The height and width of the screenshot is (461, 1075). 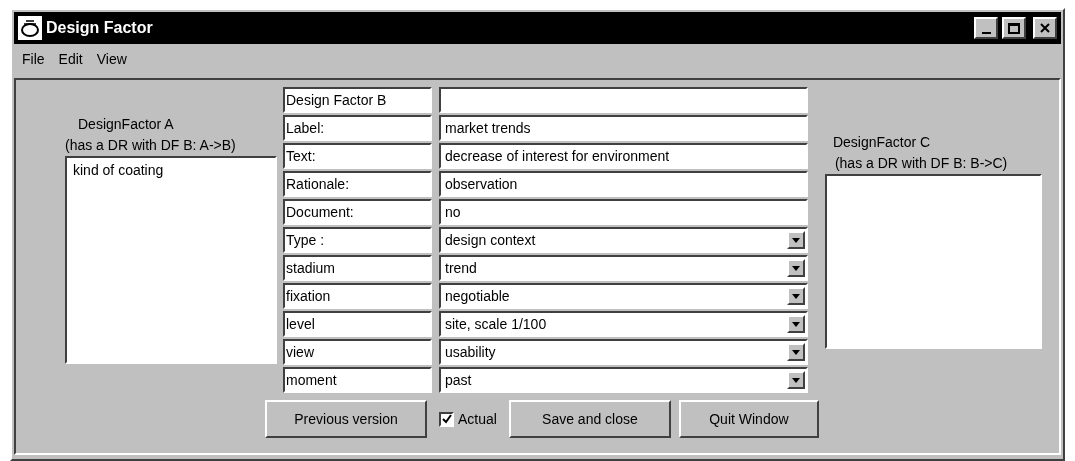 I want to click on list-box, so click(x=933, y=261).